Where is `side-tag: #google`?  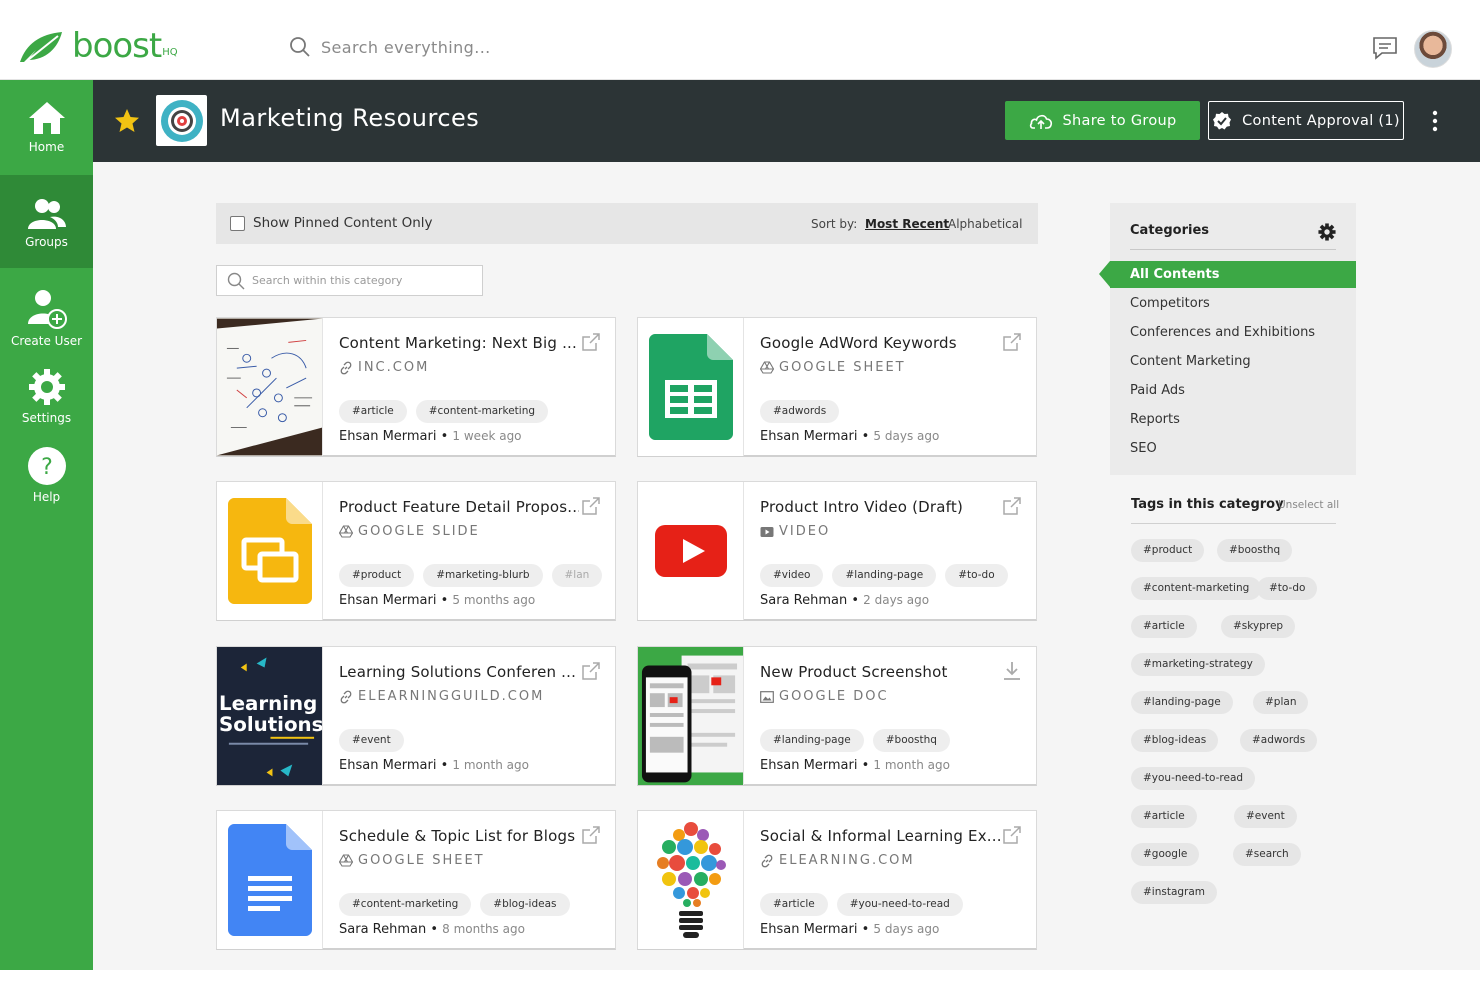
side-tag: #google is located at coordinates (1165, 854).